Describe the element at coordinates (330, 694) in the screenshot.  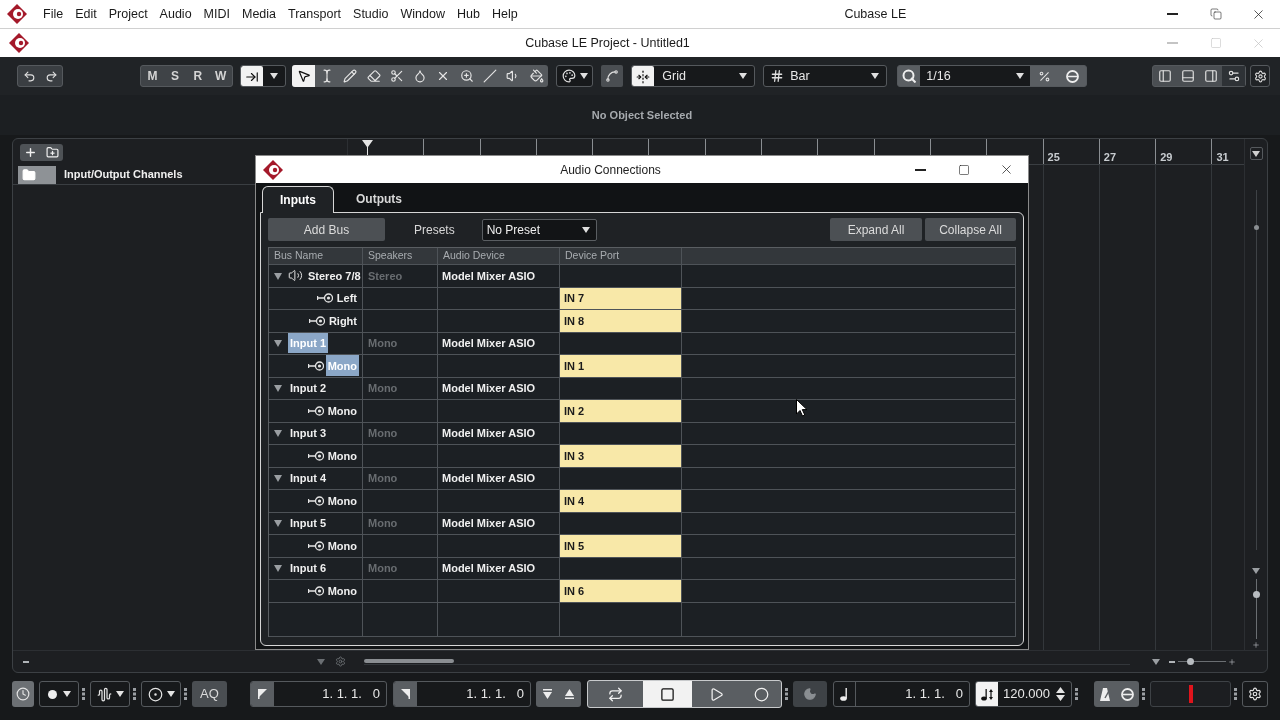
I see `left-locator-value: 1. 1. 1. 0` at that location.